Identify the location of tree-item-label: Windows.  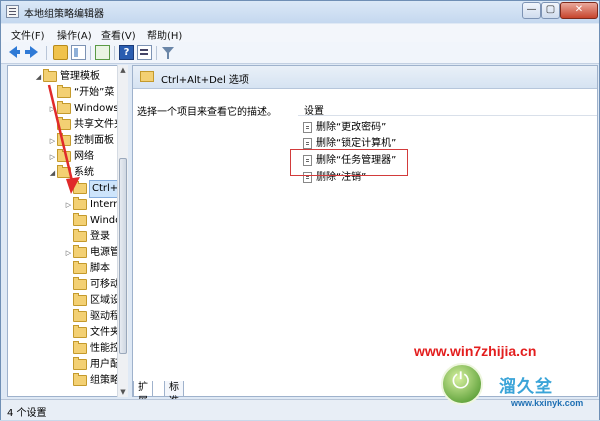
(96, 108).